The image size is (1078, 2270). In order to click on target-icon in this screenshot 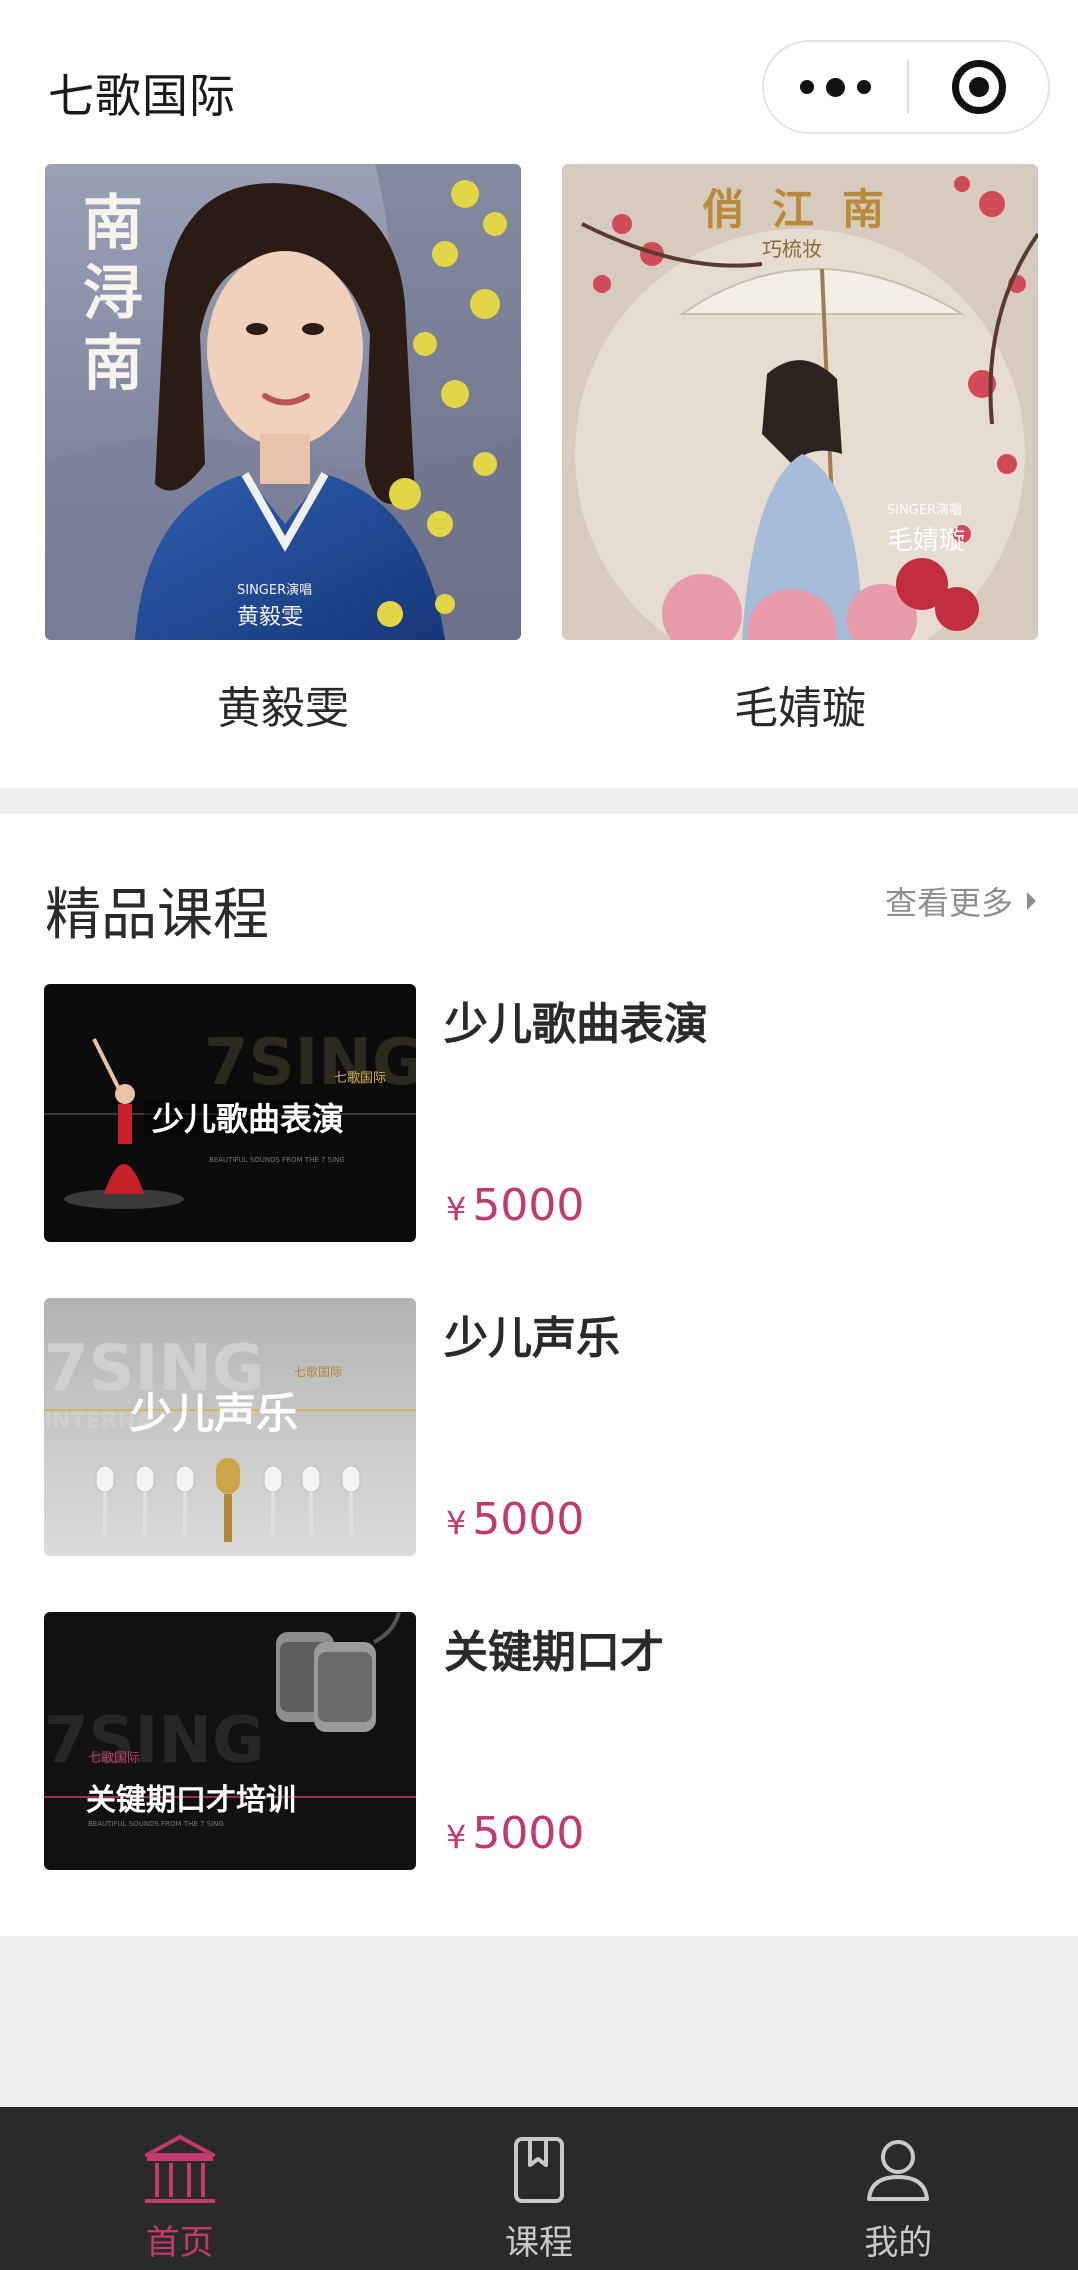, I will do `click(978, 87)`.